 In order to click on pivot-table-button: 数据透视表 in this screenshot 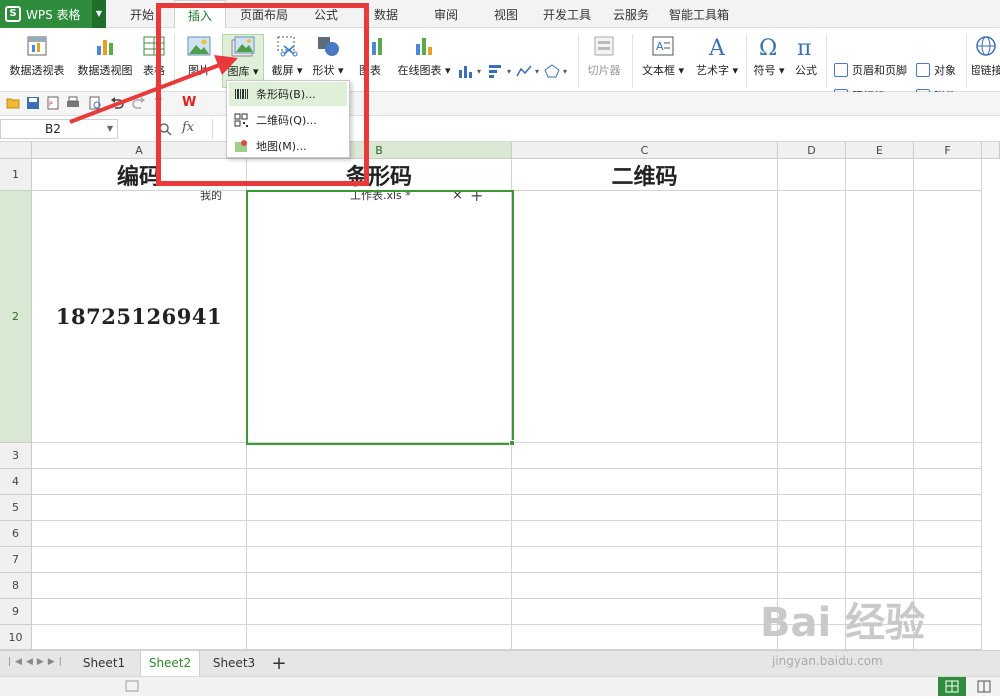, I will do `click(37, 61)`.